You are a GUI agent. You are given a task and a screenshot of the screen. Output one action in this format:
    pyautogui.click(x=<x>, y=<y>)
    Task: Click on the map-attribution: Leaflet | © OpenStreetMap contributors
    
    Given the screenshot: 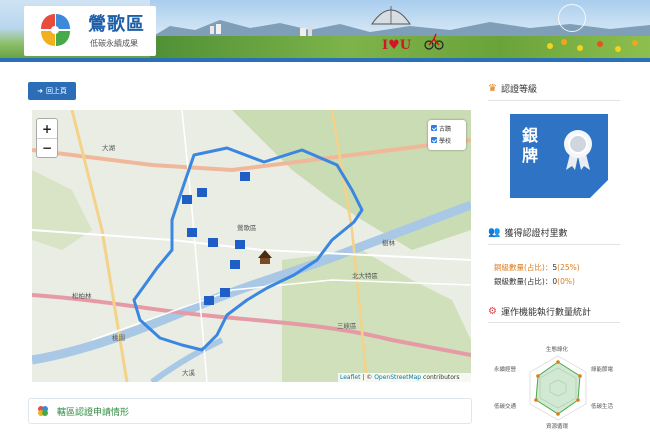 What is the action you would take?
    pyautogui.click(x=404, y=377)
    